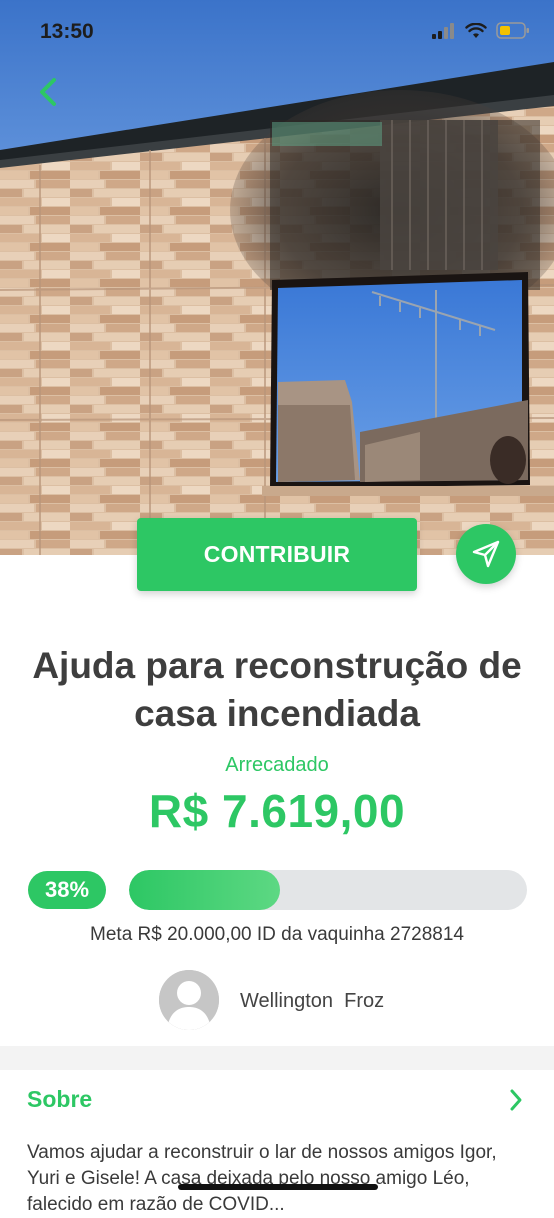 Image resolution: width=554 pixels, height=1218 pixels. I want to click on back-button, so click(48, 92).